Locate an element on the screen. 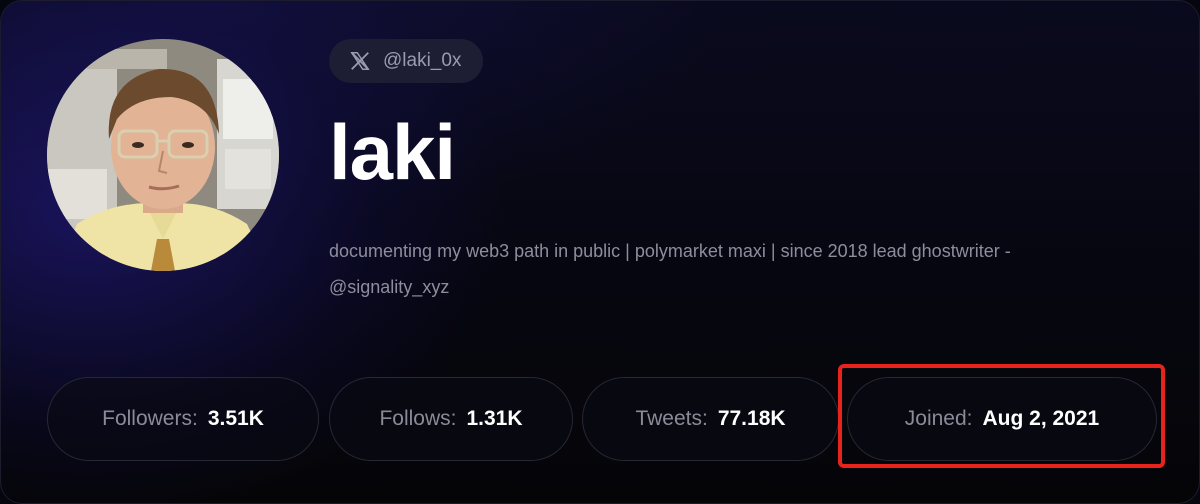  stat-tweets-label: Tweets: is located at coordinates (671, 418).